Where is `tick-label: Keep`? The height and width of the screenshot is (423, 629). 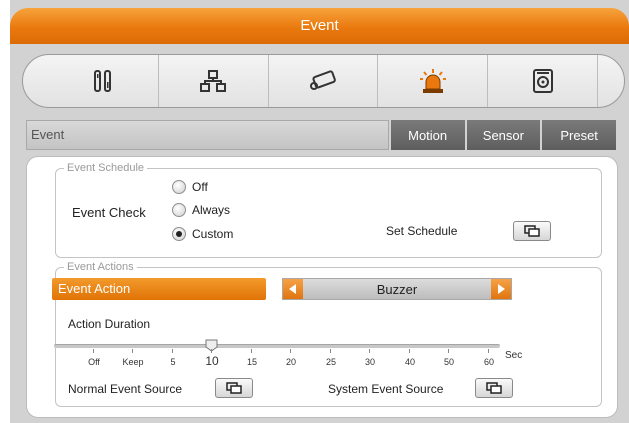 tick-label: Keep is located at coordinates (133, 362).